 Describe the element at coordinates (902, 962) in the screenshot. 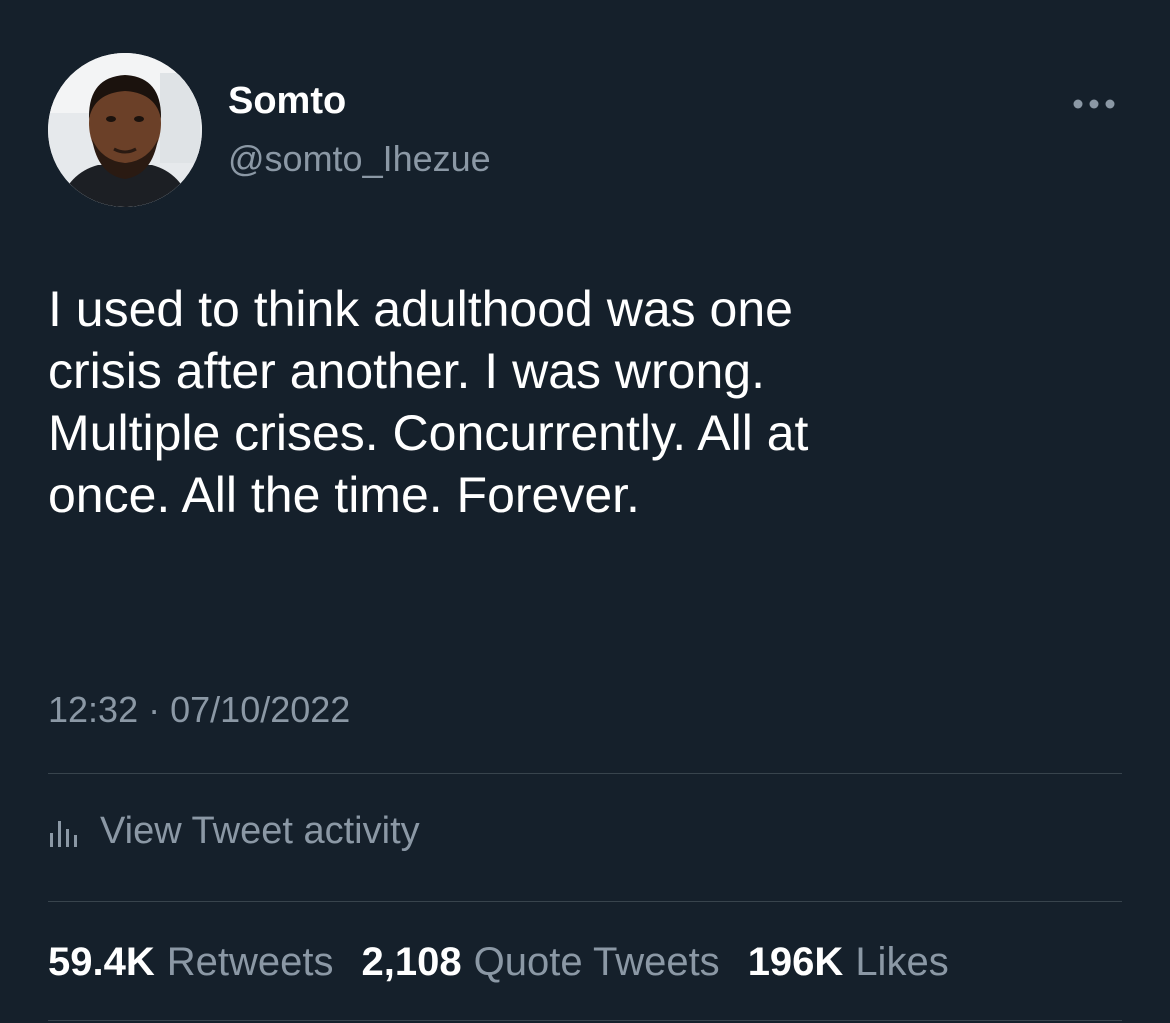

I see `likes-label: Likes` at that location.